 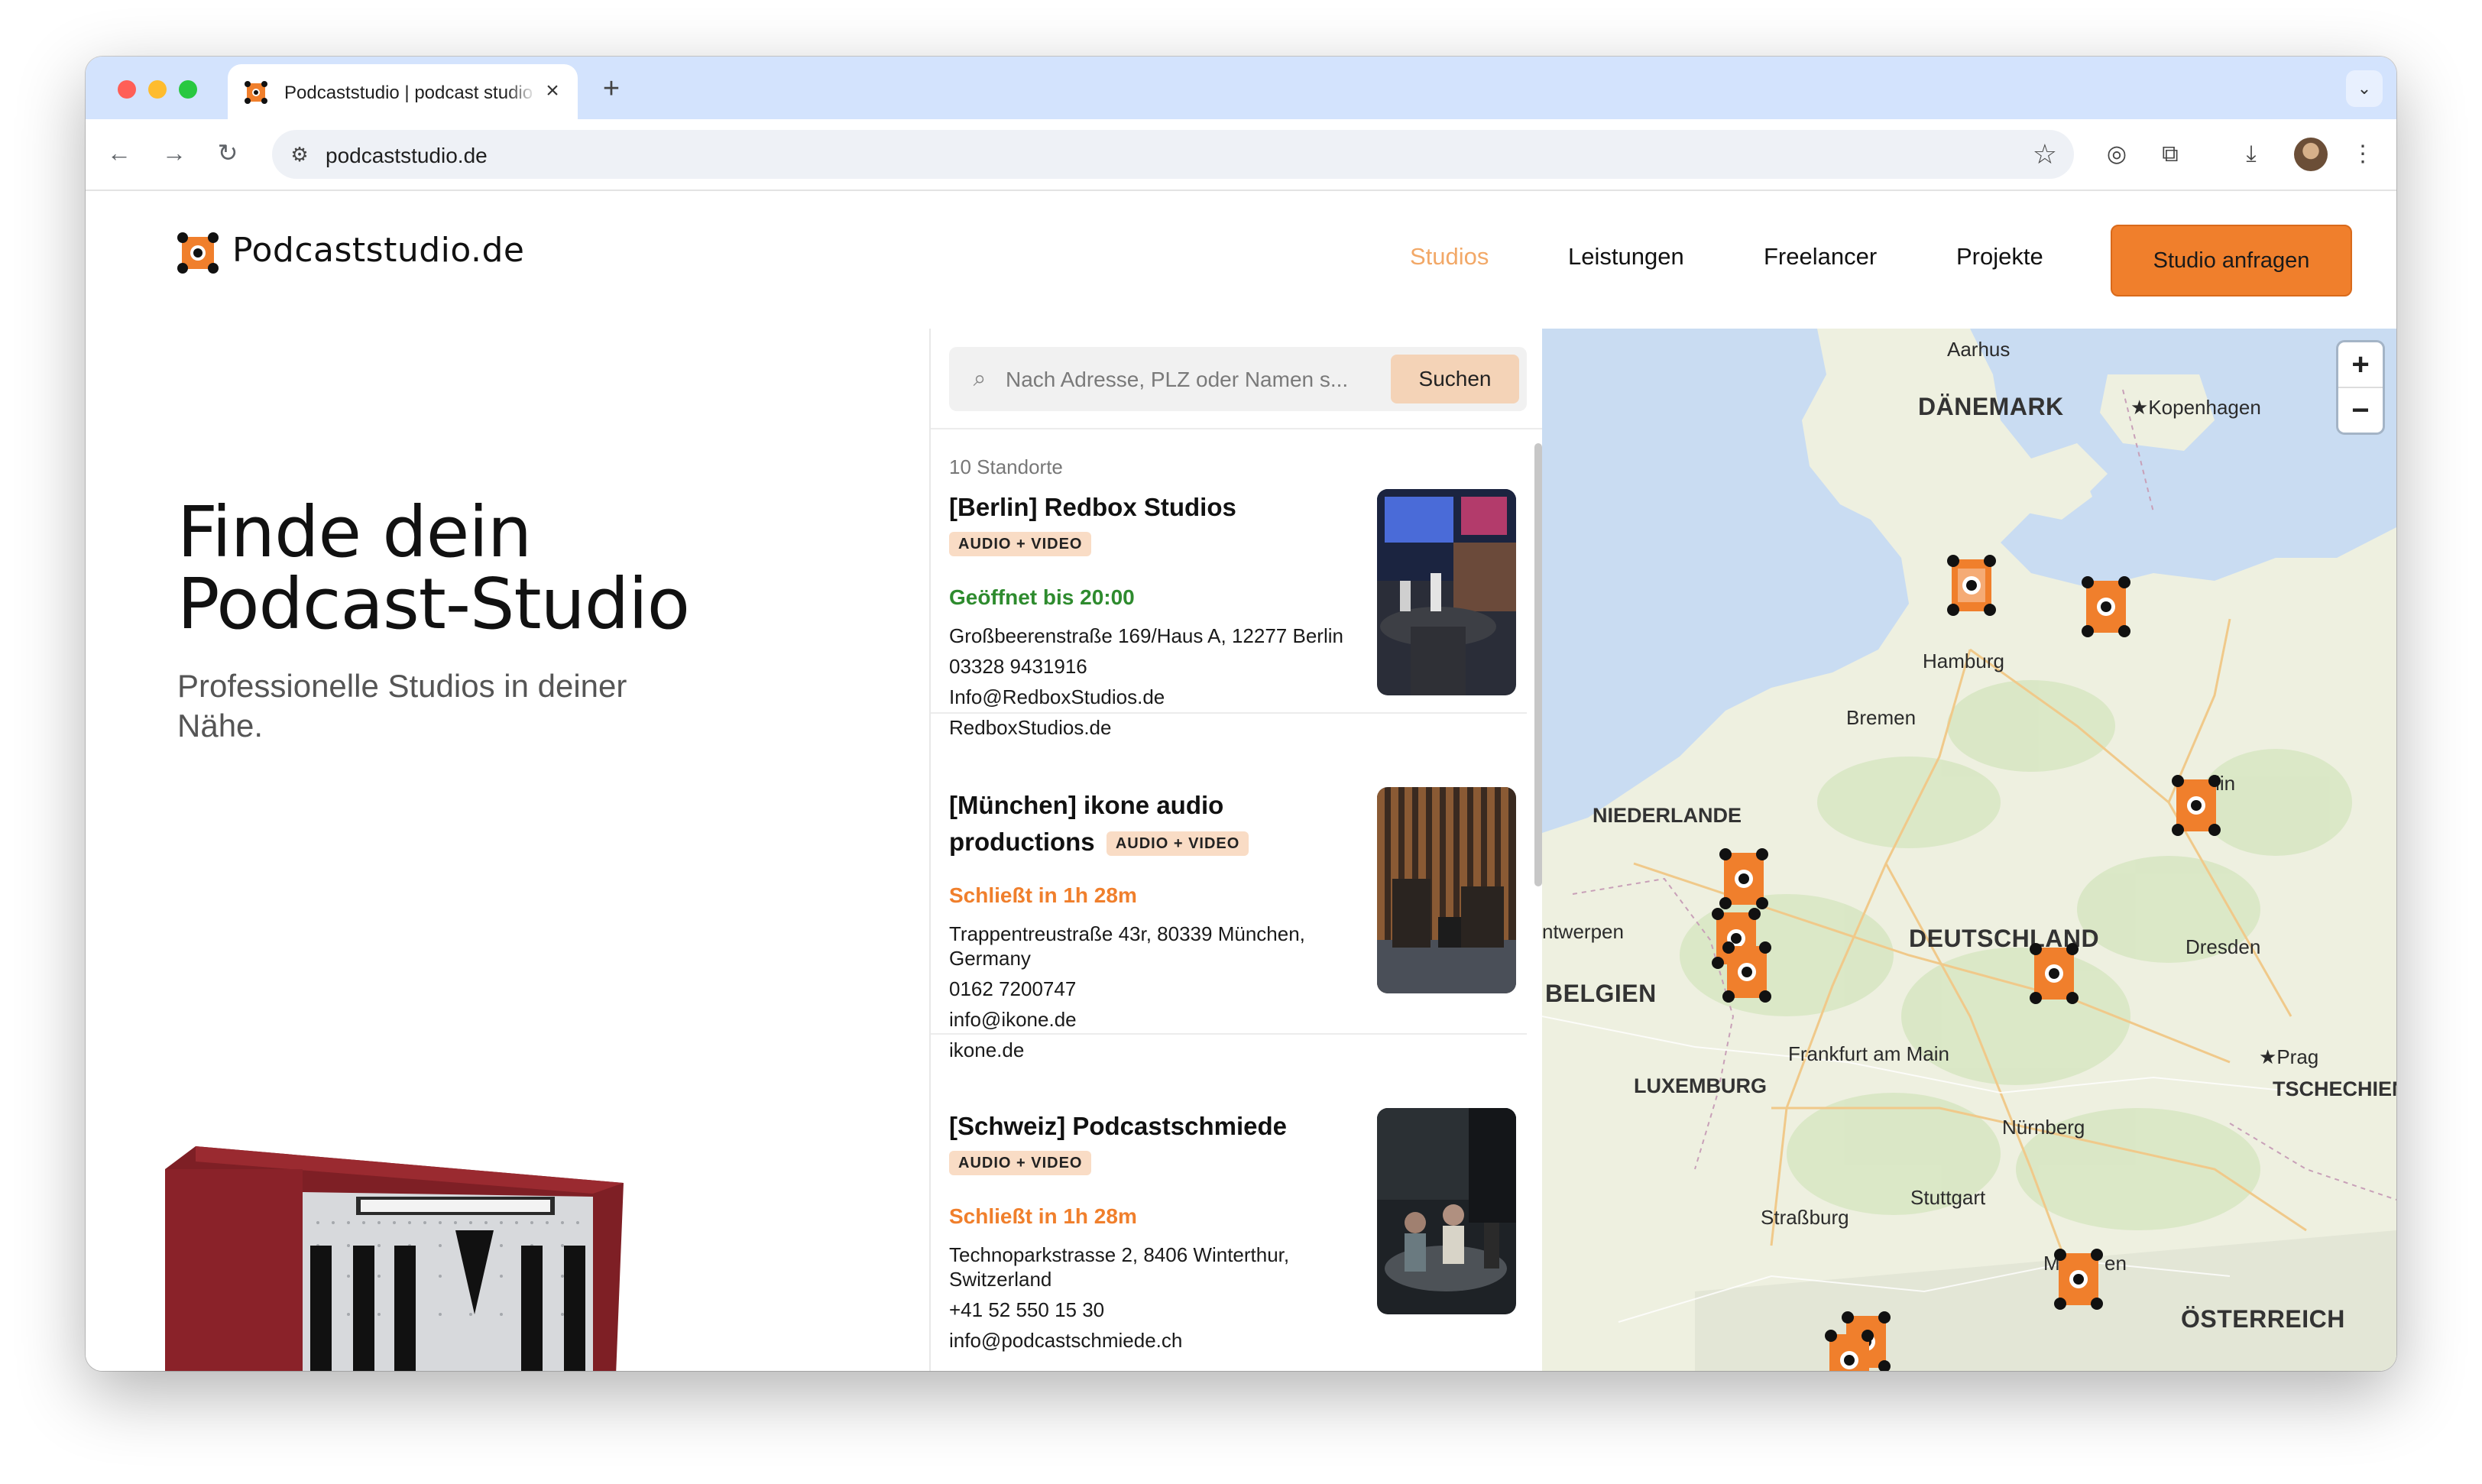 What do you see at coordinates (354, 532) in the screenshot?
I see `hero-title-line-1: Finde dein` at bounding box center [354, 532].